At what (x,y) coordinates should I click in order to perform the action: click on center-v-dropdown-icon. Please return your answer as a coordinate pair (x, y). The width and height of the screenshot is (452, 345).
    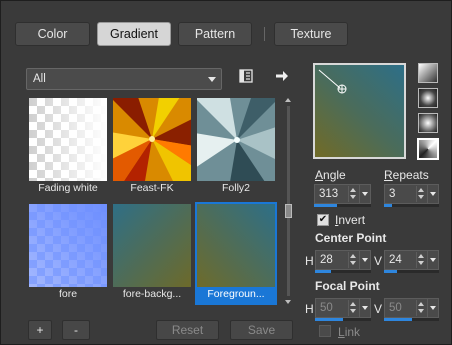
    Looking at the image, I should click on (432, 260).